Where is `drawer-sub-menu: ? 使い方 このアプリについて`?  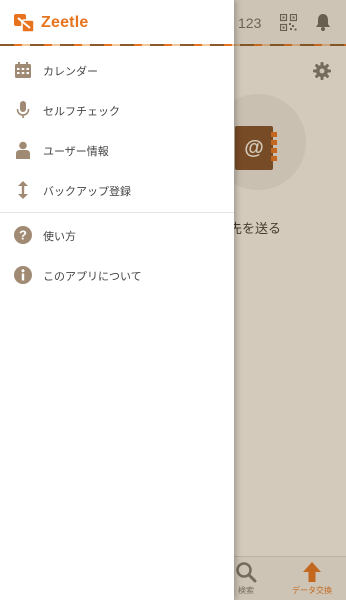
drawer-sub-menu: ? 使い方 このアプリについて is located at coordinates (117, 255).